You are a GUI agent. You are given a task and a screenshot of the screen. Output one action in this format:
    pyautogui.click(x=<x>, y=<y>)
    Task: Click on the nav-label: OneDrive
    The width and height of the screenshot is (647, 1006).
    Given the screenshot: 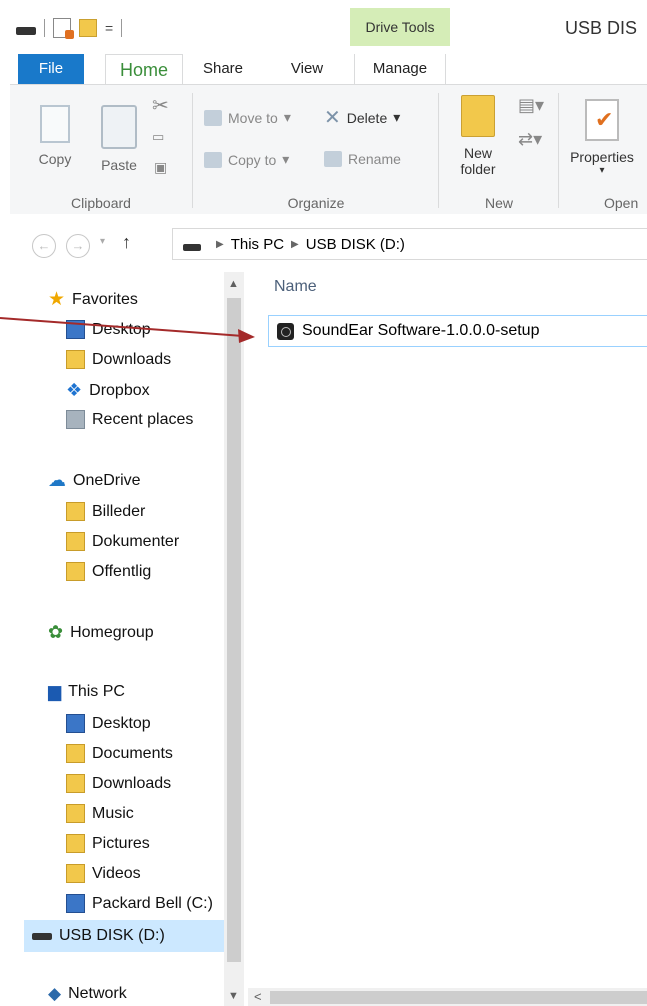 What is the action you would take?
    pyautogui.click(x=107, y=480)
    